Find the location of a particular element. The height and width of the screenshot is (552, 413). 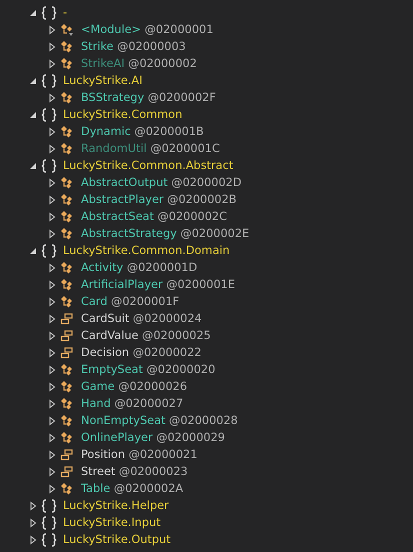

type-label: AbstractSeat @0200002C is located at coordinates (154, 216).